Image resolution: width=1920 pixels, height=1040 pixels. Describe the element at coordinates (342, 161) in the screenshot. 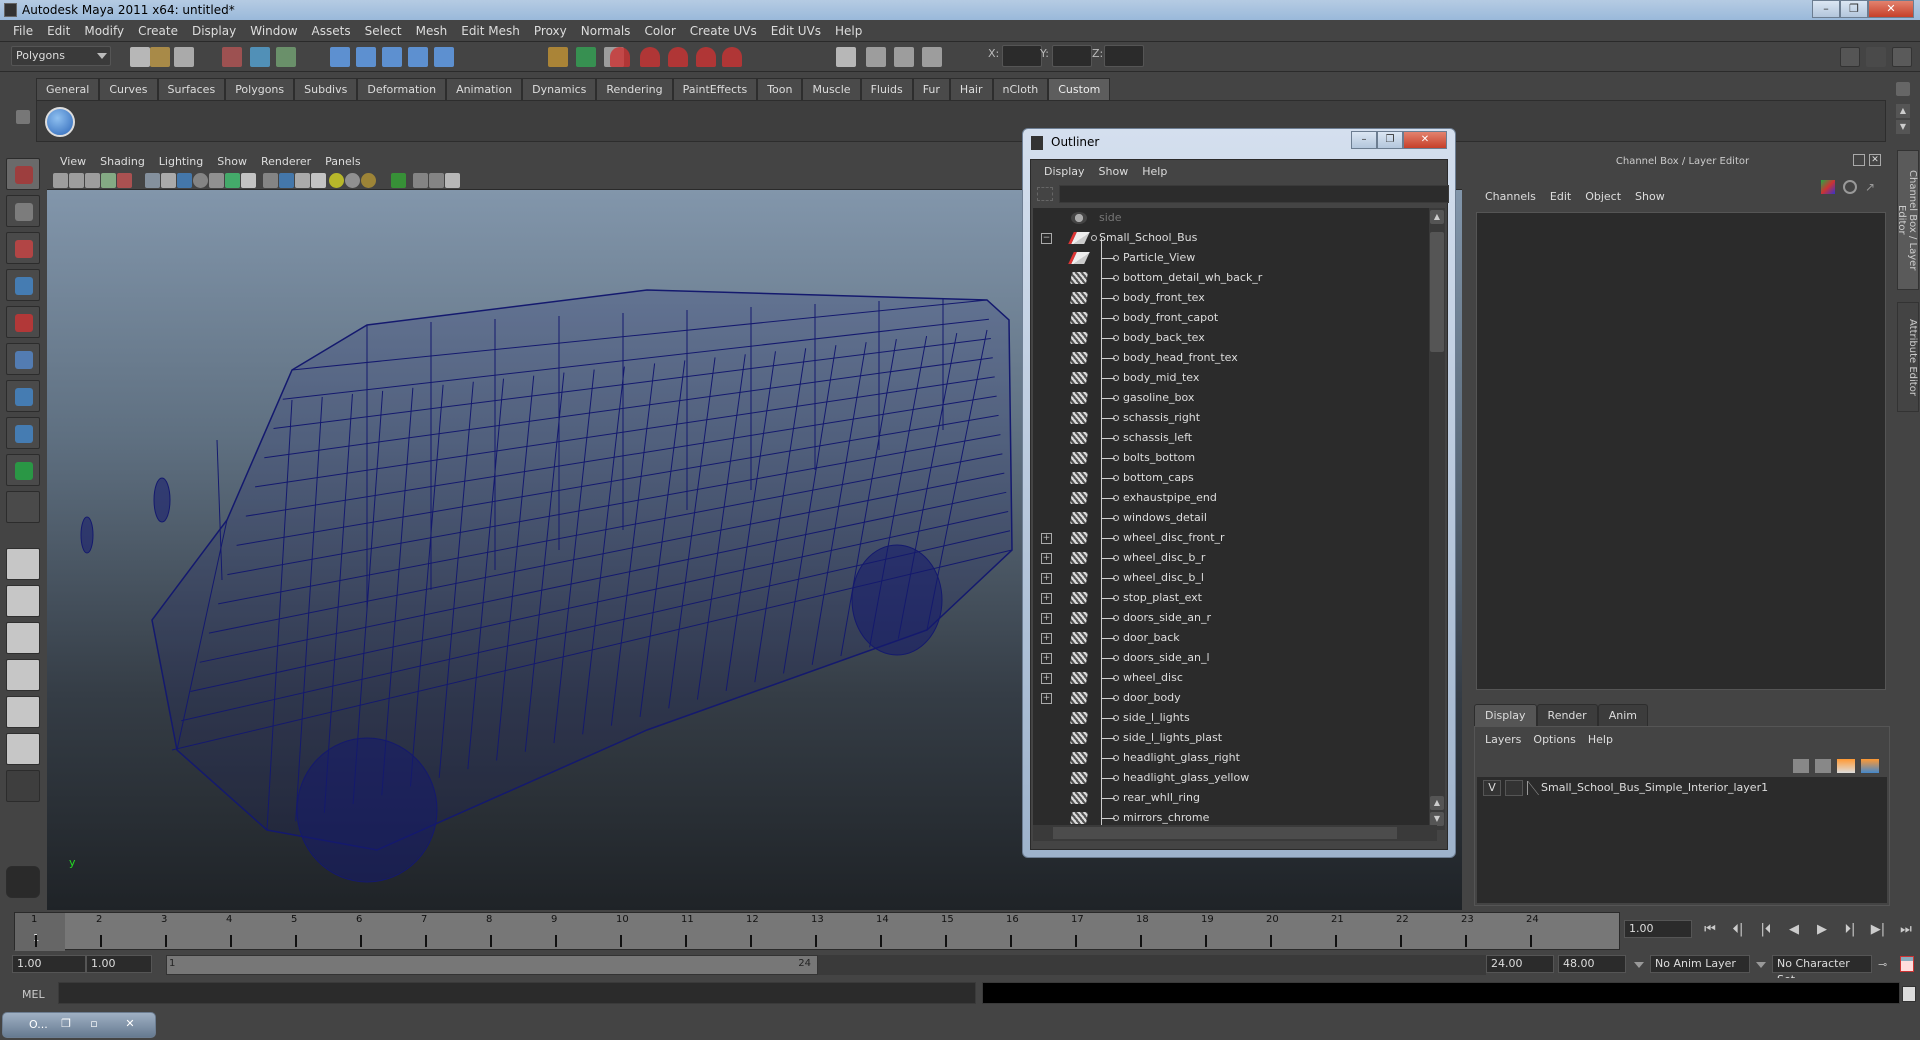

I see `viewport-menu-panels: Panels` at that location.